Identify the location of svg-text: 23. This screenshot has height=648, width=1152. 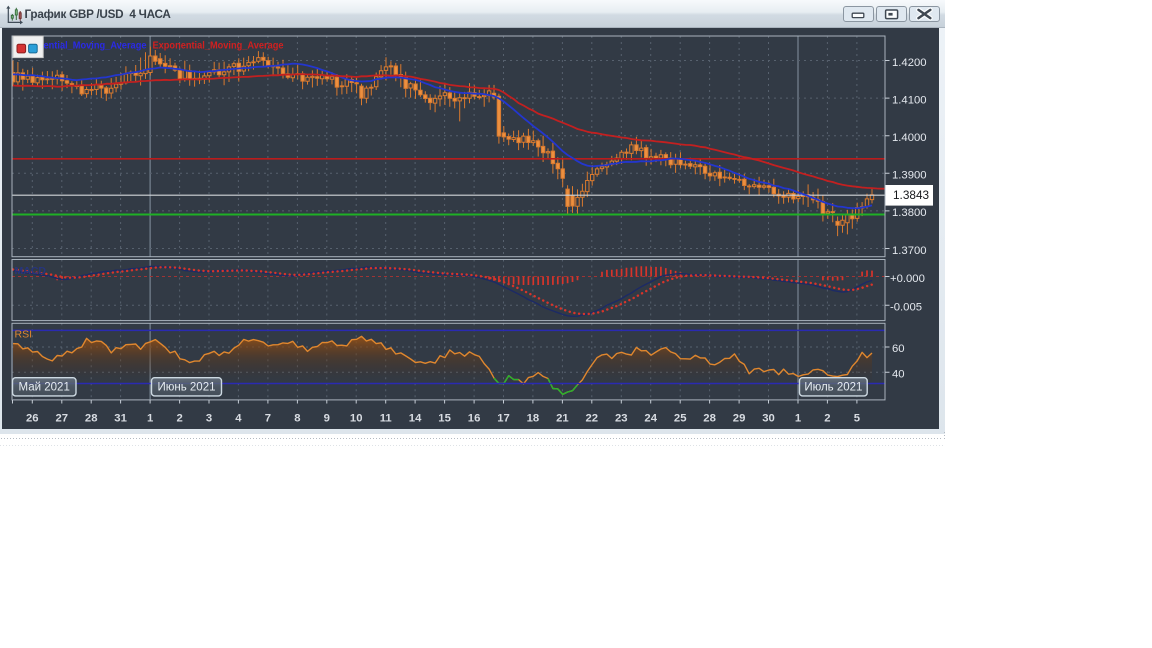
(621, 419).